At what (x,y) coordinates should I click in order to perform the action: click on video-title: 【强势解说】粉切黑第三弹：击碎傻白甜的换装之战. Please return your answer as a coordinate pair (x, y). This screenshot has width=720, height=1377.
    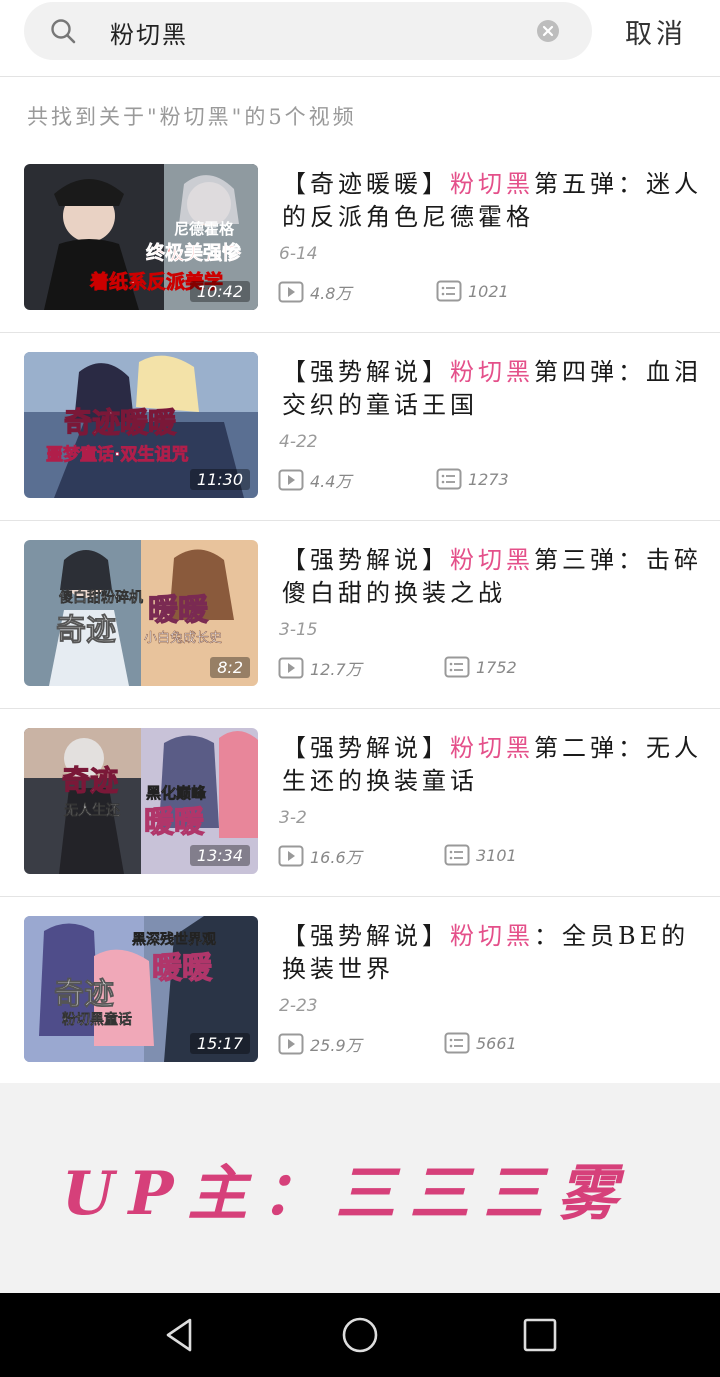
    Looking at the image, I should click on (492, 577).